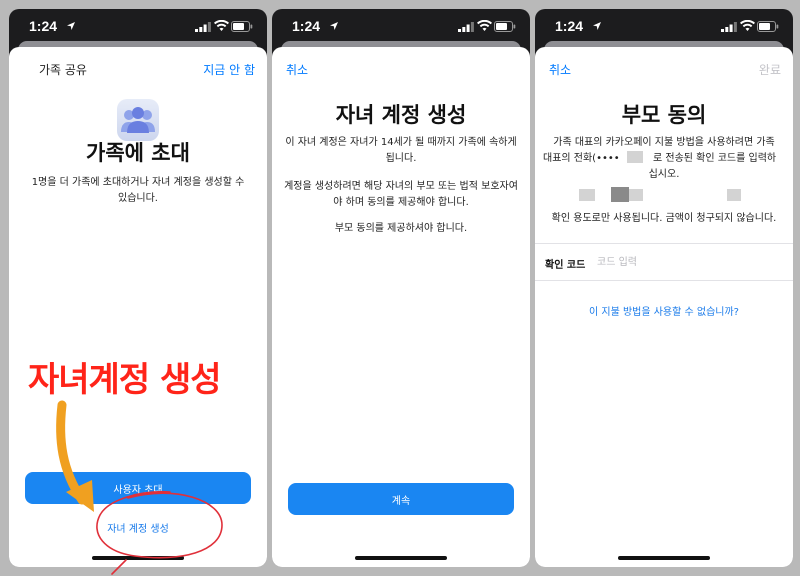 The image size is (800, 576). Describe the element at coordinates (581, 158) in the screenshot. I see `description-line-2-start: 대표의 전화(••••` at that location.